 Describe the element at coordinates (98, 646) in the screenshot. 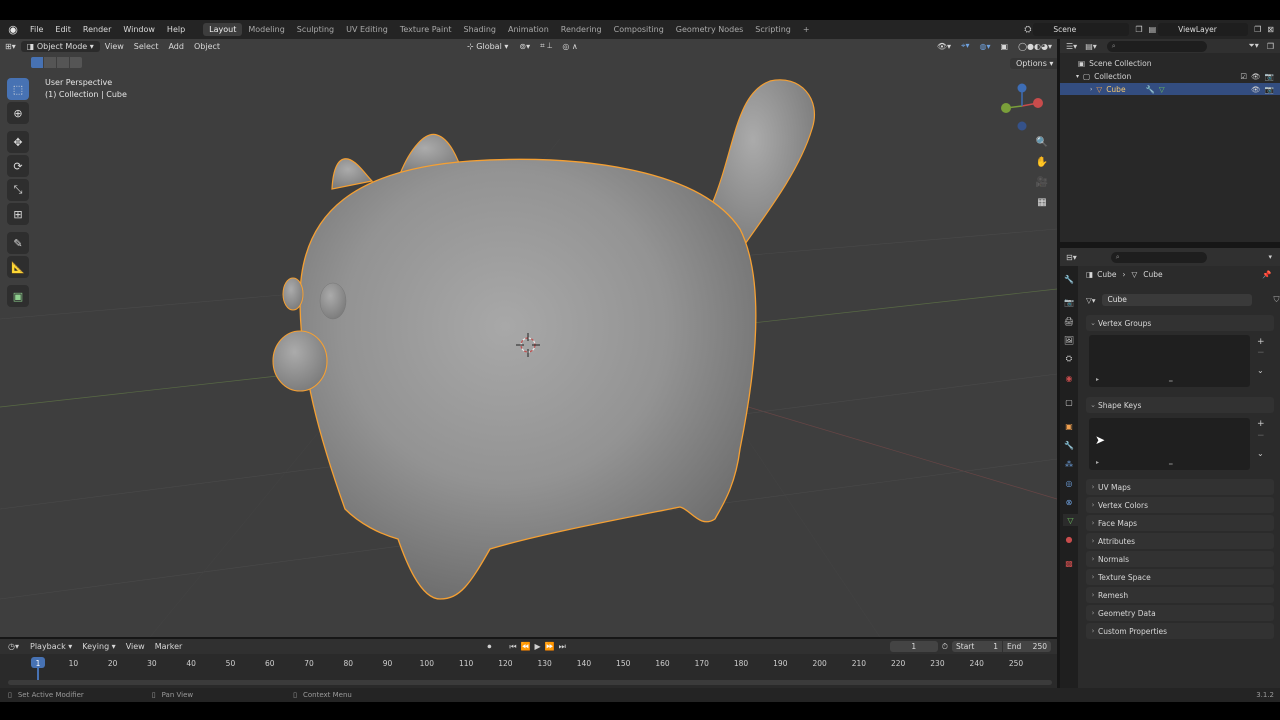

I see `timeline-menu-keying: Keying ▾` at that location.